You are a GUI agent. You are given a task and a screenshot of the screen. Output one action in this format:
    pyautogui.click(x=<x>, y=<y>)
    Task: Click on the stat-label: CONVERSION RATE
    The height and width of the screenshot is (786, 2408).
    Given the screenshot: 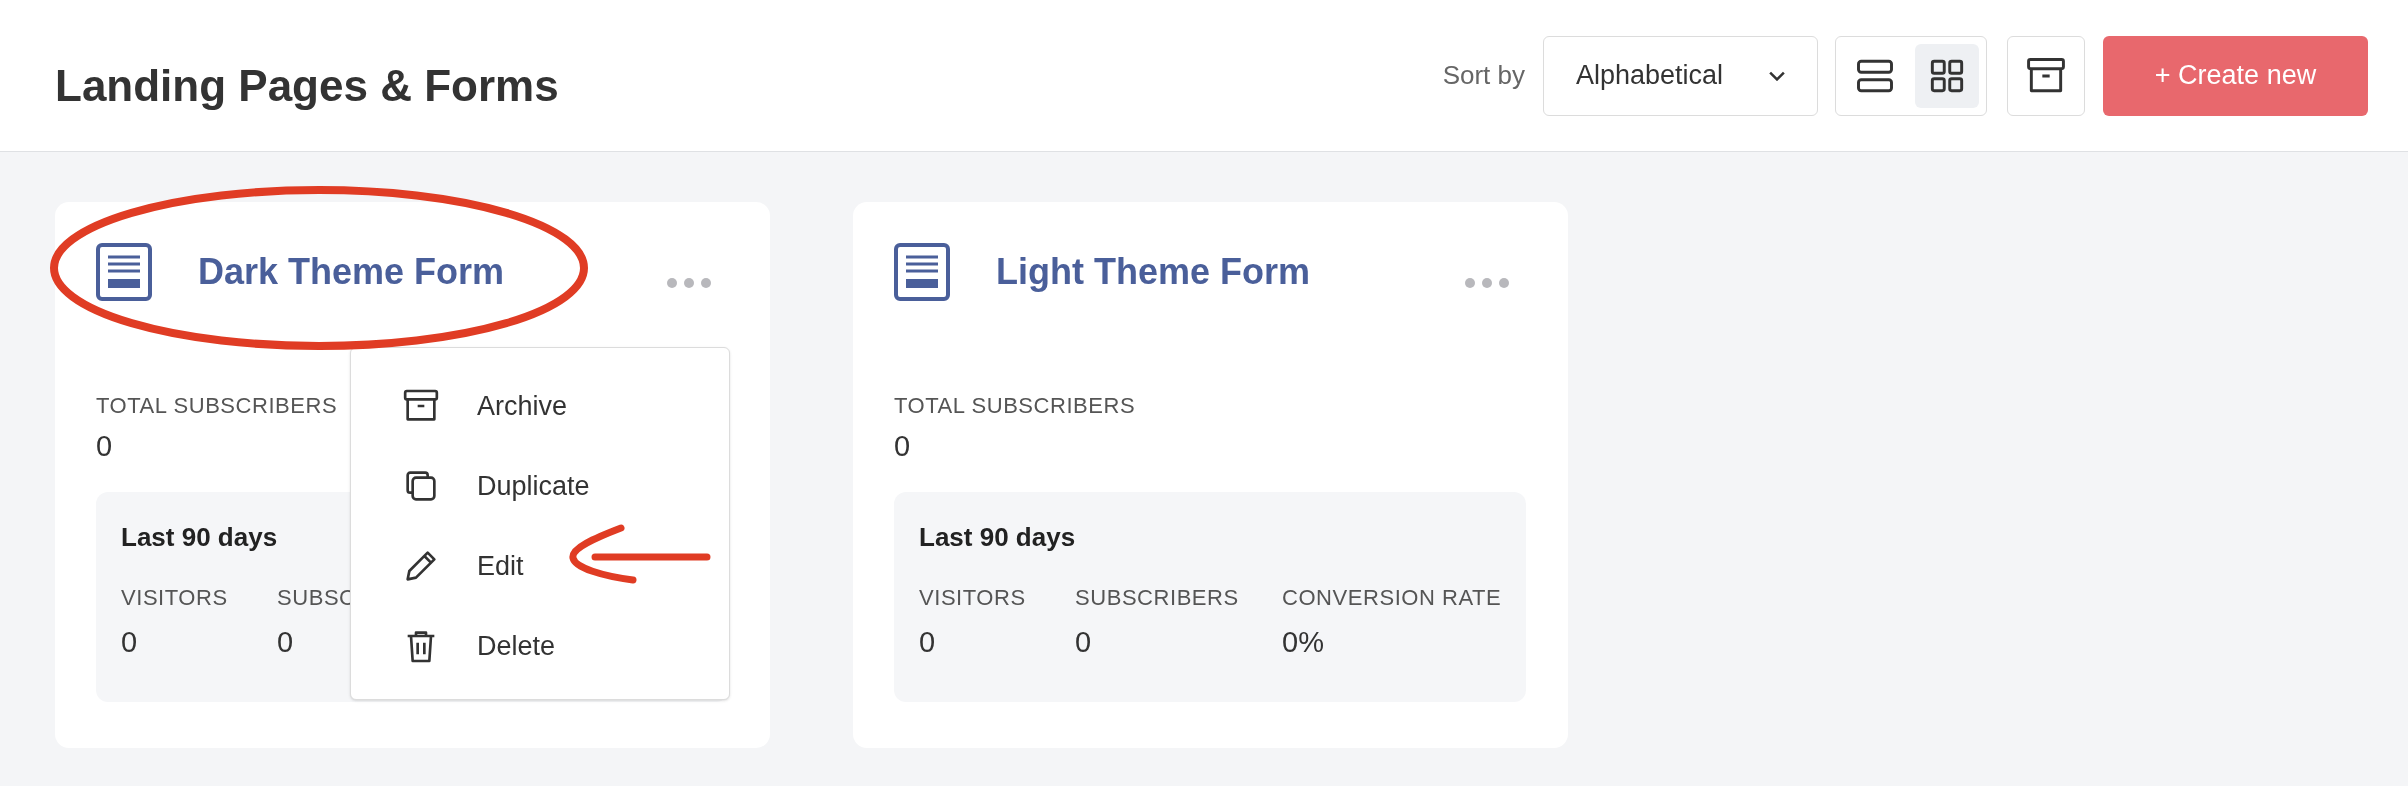 What is the action you would take?
    pyautogui.click(x=1392, y=598)
    